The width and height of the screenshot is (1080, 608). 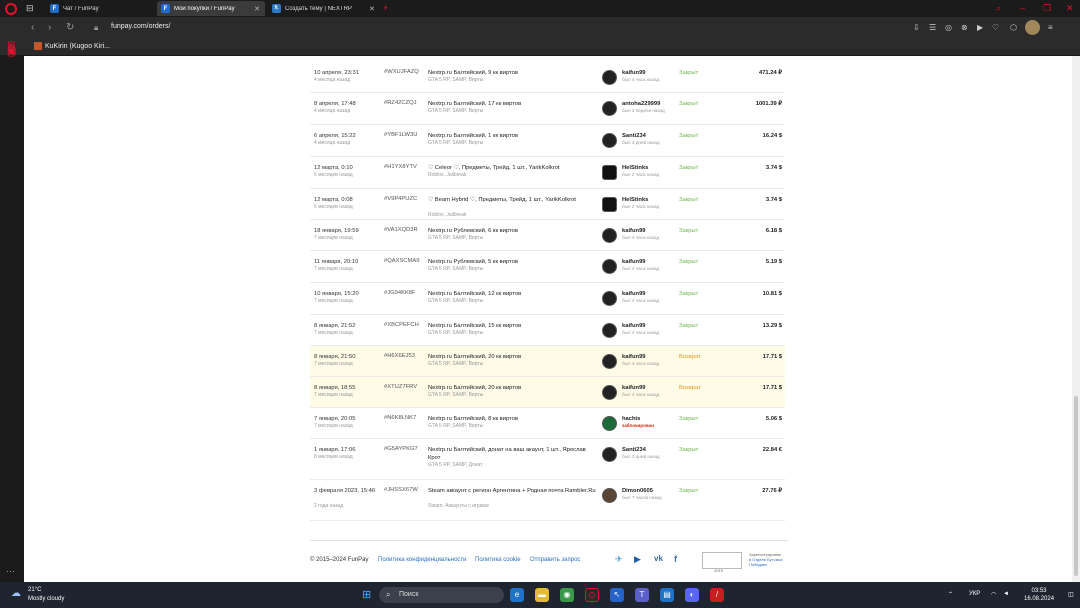 What do you see at coordinates (617, 595) in the screenshot?
I see `cursor-app-icon: ↖` at bounding box center [617, 595].